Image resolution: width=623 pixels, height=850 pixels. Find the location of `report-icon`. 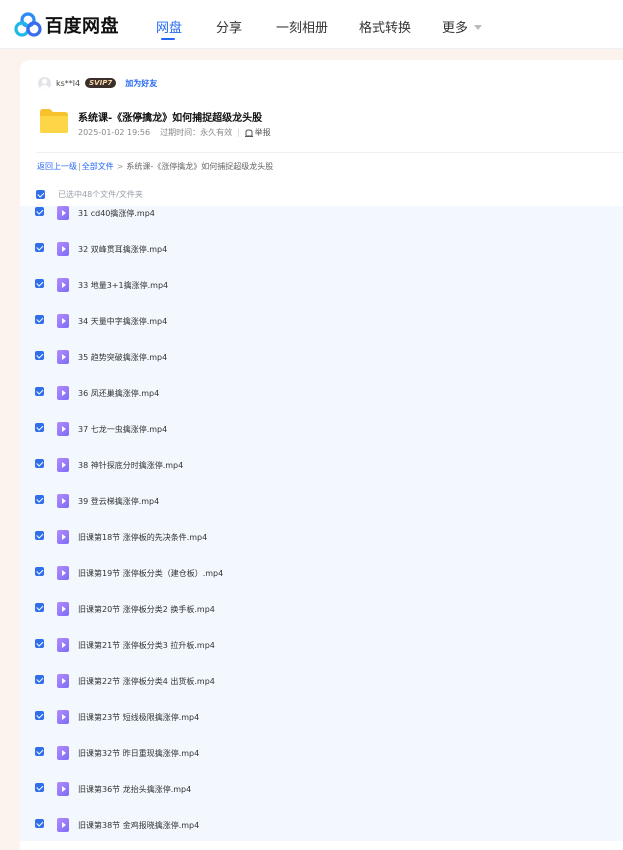

report-icon is located at coordinates (248, 132).